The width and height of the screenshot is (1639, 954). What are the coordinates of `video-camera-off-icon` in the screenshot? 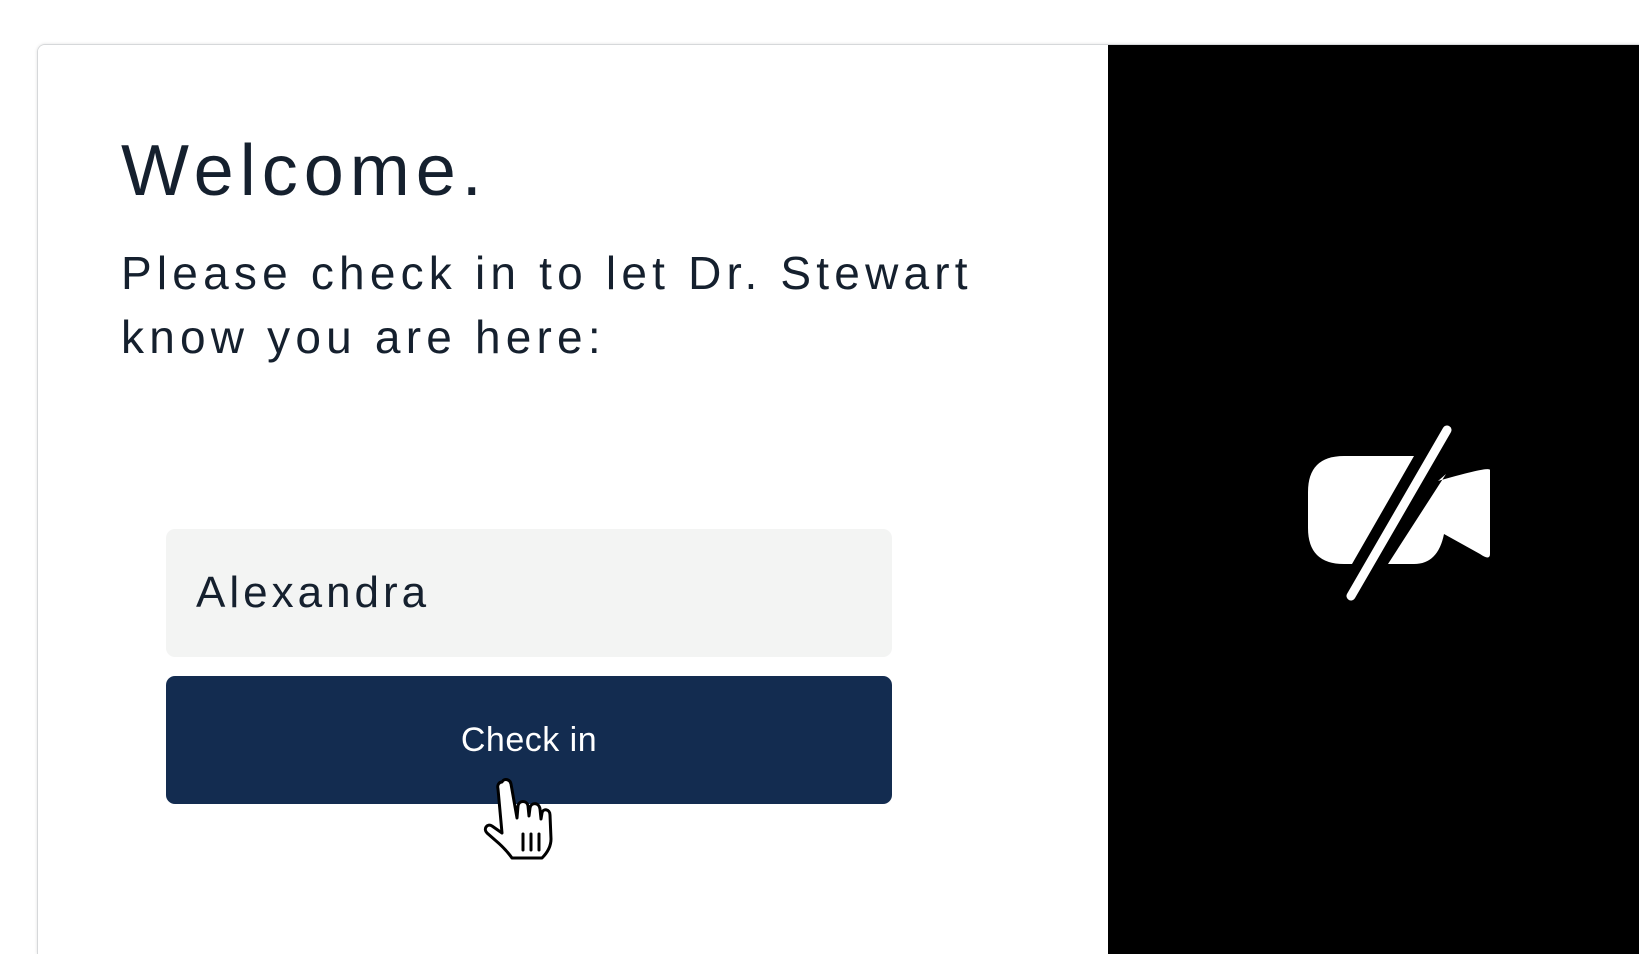 It's located at (1398, 514).